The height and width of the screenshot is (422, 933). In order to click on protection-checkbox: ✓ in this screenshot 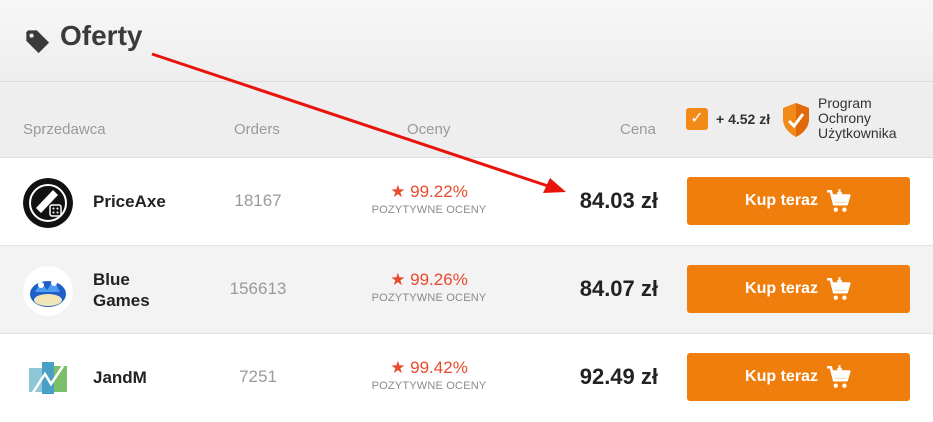, I will do `click(697, 119)`.